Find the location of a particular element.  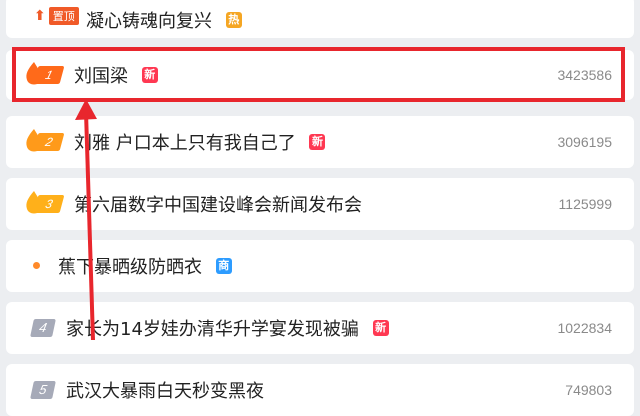

annotation-arrow is located at coordinates (86, 220).